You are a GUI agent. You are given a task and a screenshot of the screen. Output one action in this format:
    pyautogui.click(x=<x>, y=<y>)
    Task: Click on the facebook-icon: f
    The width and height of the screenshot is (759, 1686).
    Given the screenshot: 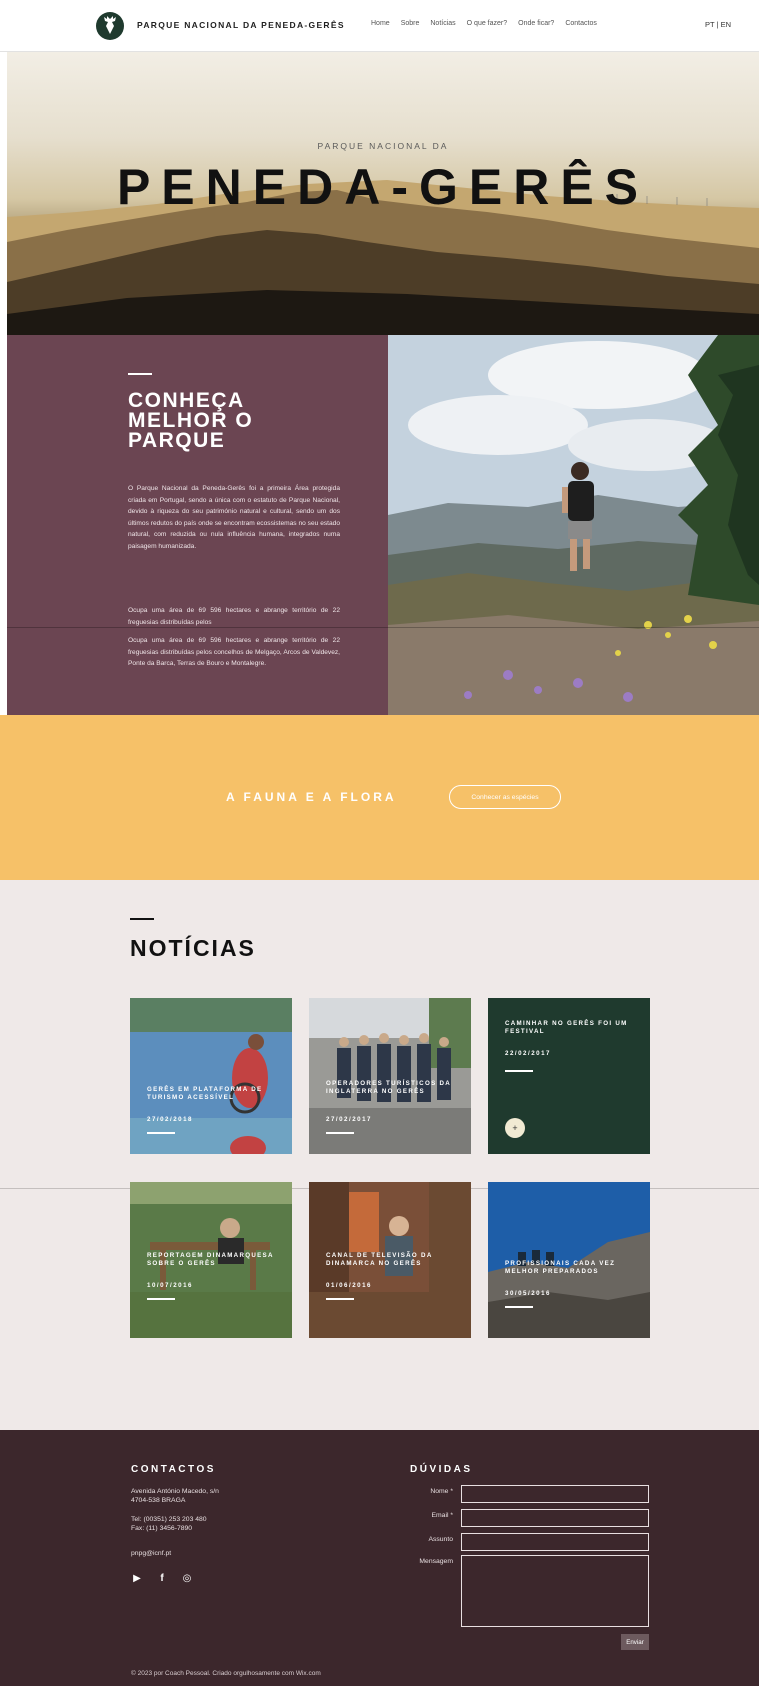 What is the action you would take?
    pyautogui.click(x=162, y=1579)
    